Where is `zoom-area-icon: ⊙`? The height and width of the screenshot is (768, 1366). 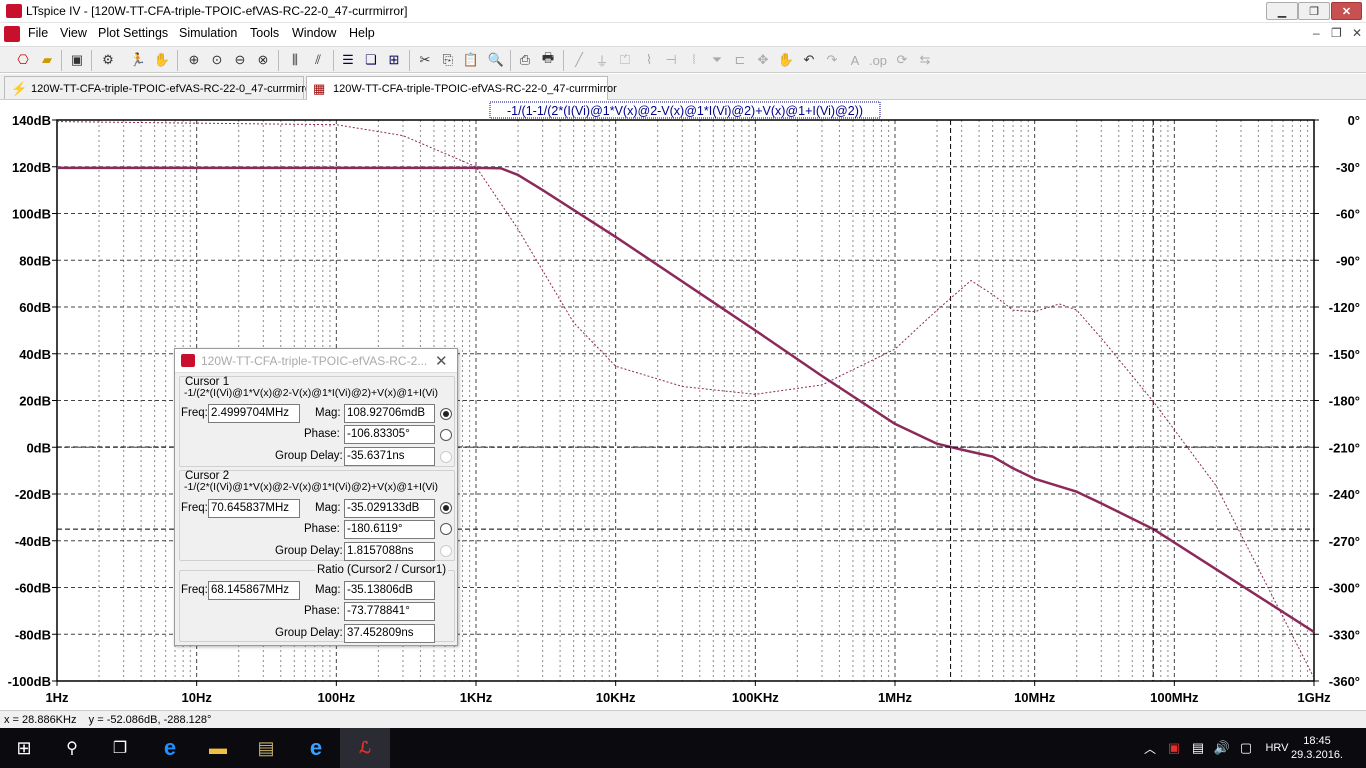 zoom-area-icon: ⊙ is located at coordinates (217, 60).